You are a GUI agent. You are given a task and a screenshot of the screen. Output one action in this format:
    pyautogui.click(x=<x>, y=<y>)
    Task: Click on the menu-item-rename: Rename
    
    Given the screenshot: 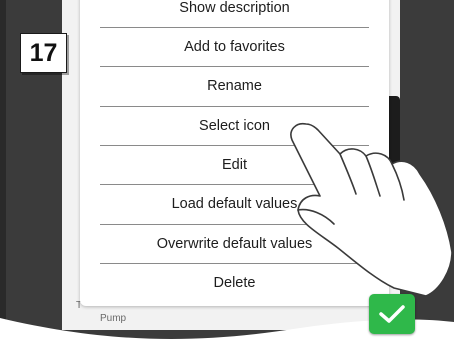 What is the action you would take?
    pyautogui.click(x=234, y=85)
    